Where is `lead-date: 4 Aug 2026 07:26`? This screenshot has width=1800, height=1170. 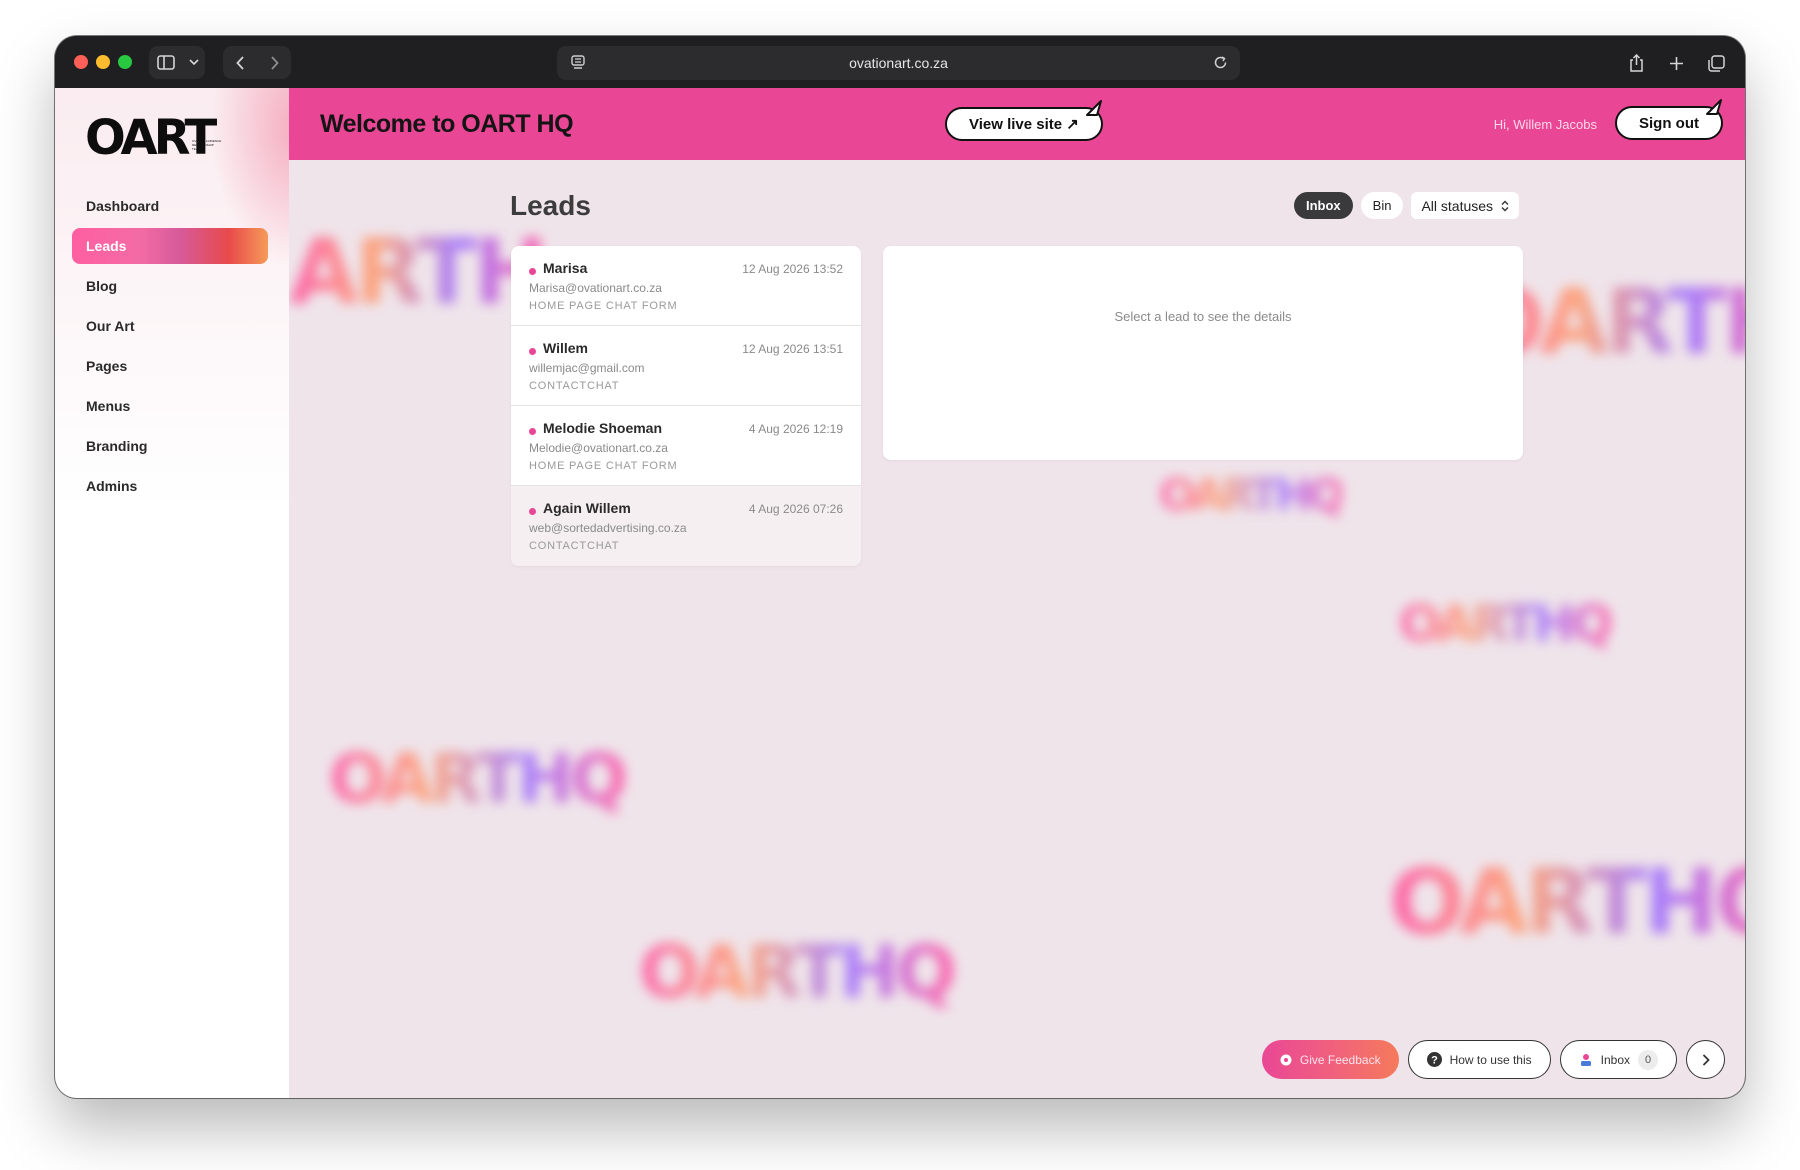 lead-date: 4 Aug 2026 07:26 is located at coordinates (795, 509).